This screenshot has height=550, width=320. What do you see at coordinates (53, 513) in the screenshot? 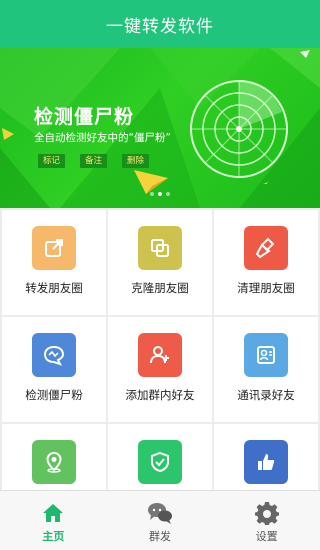
I see `home-icon` at bounding box center [53, 513].